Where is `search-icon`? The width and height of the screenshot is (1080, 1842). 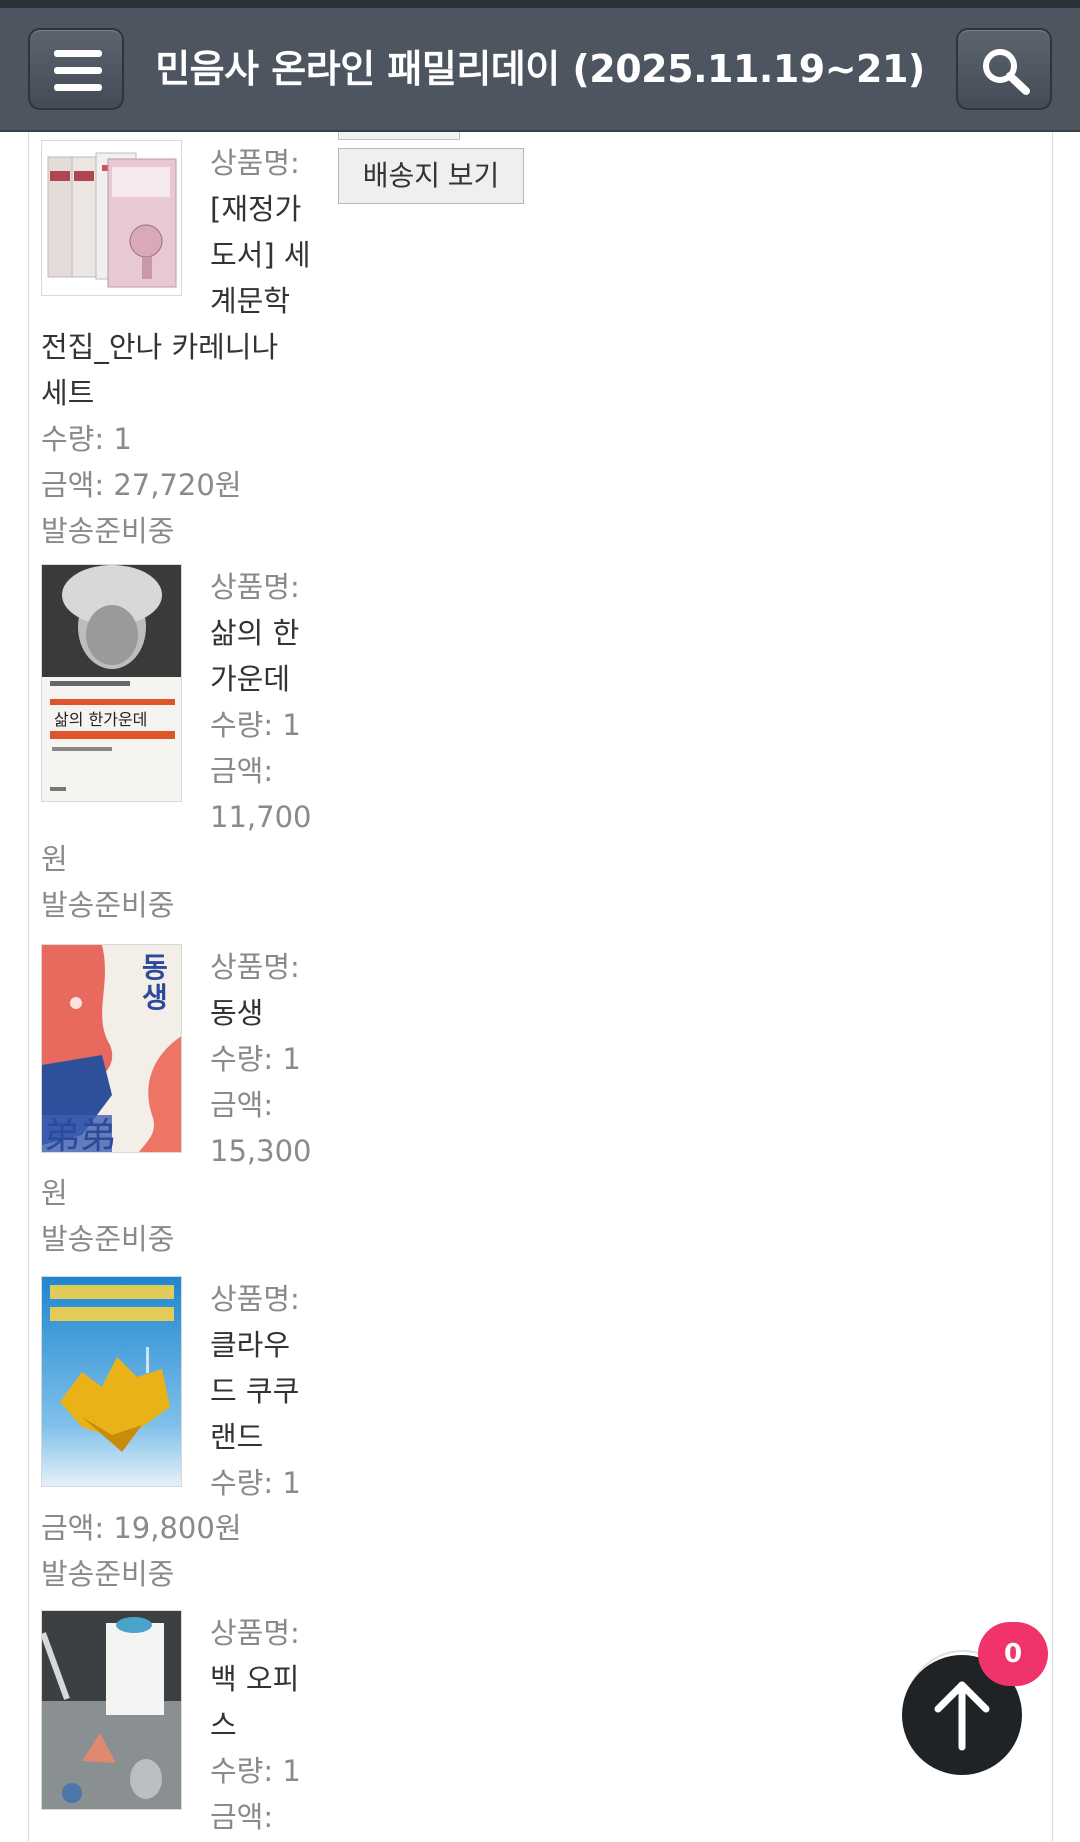 search-icon is located at coordinates (1006, 72).